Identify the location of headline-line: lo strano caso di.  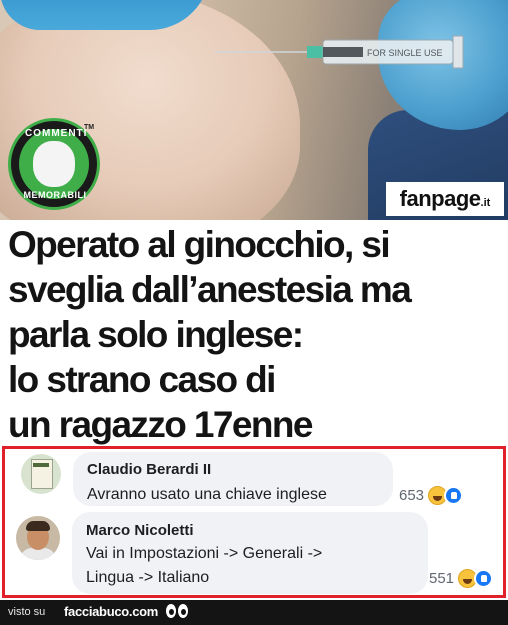
(142, 379).